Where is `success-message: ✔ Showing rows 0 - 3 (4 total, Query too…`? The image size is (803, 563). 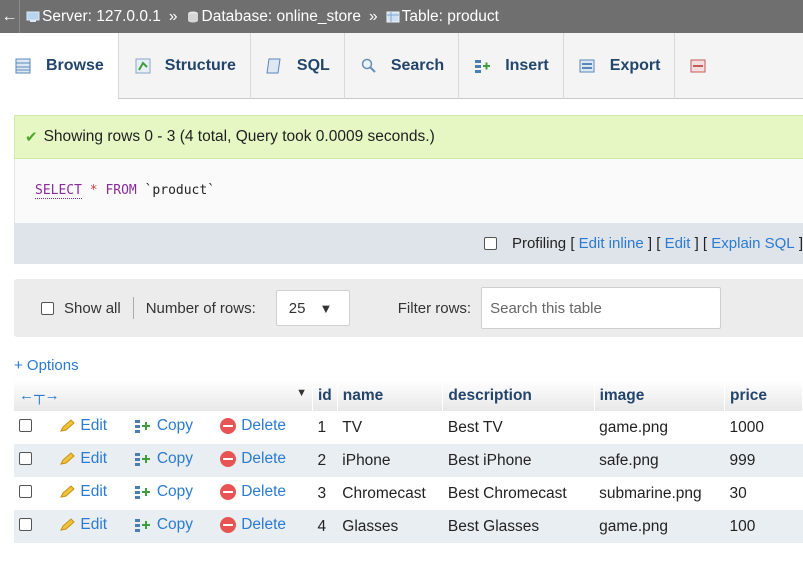
success-message: ✔ Showing rows 0 - 3 (4 total, Query too… is located at coordinates (408, 137).